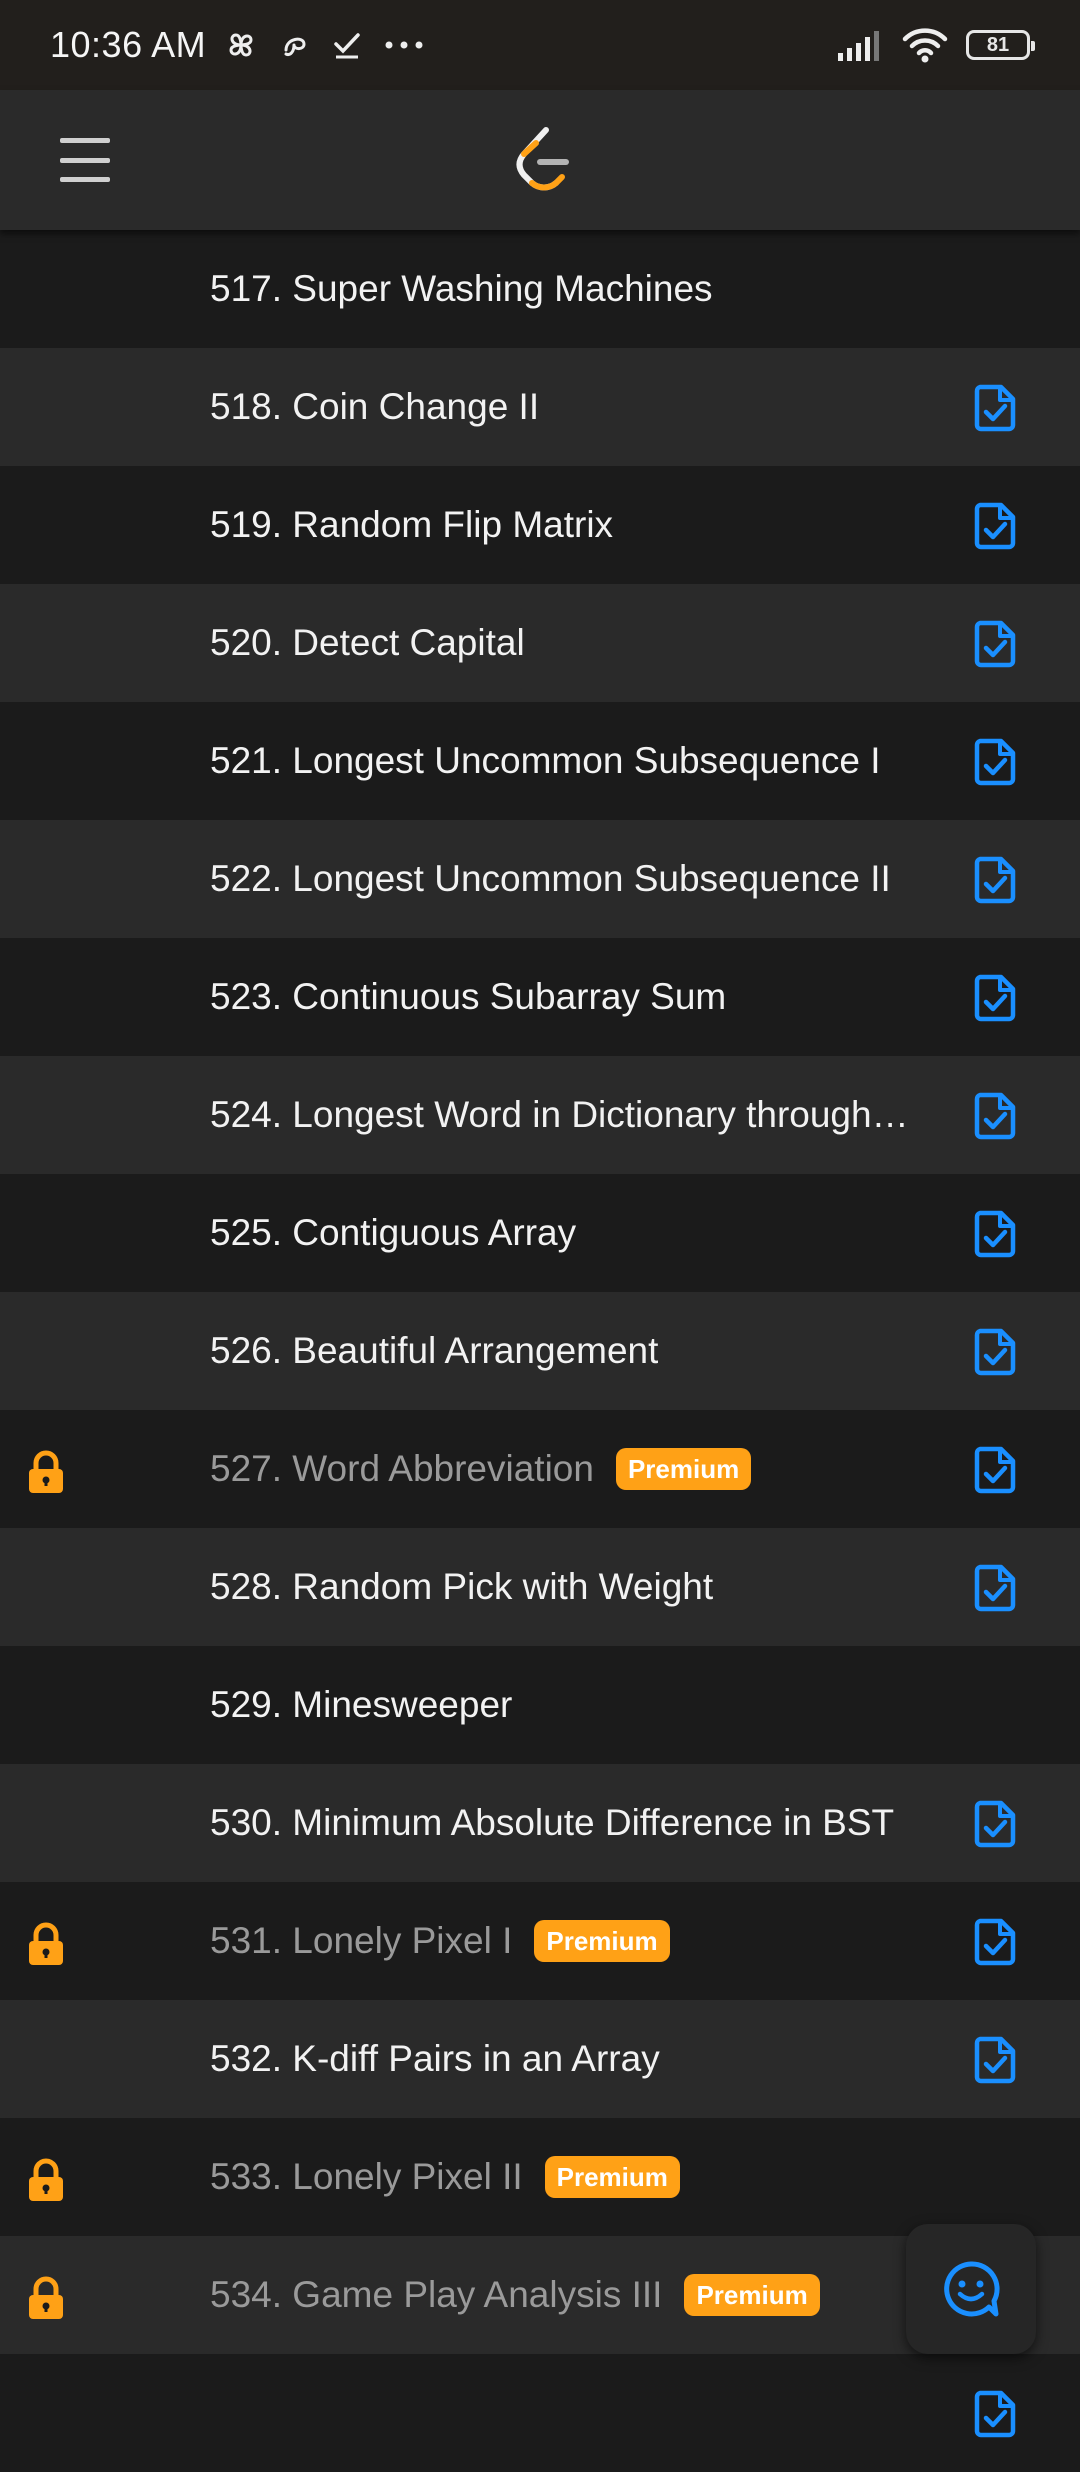 The height and width of the screenshot is (2472, 1080). I want to click on problem-title: 520. Detect Capital, so click(367, 642).